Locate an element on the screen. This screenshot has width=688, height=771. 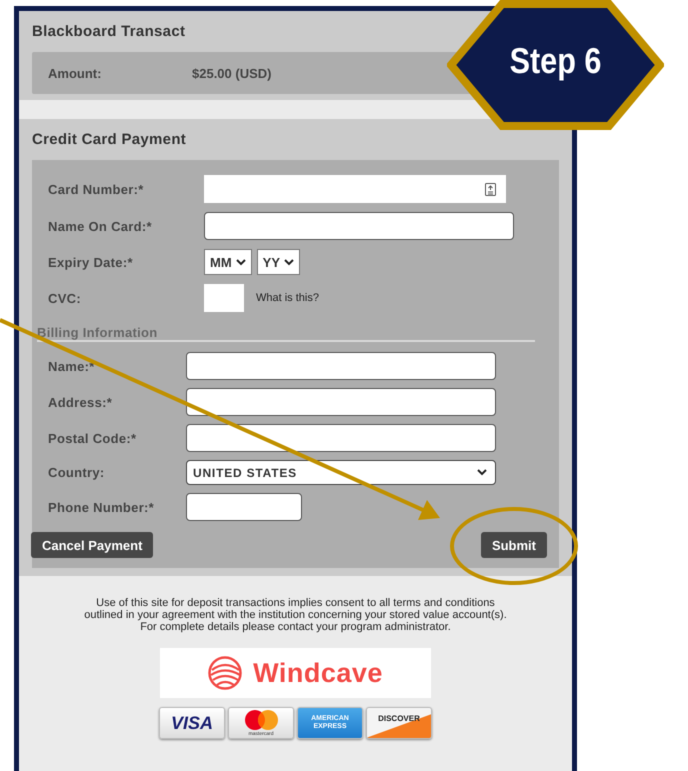
panel-title: Credit Card Payment is located at coordinates (110, 140).